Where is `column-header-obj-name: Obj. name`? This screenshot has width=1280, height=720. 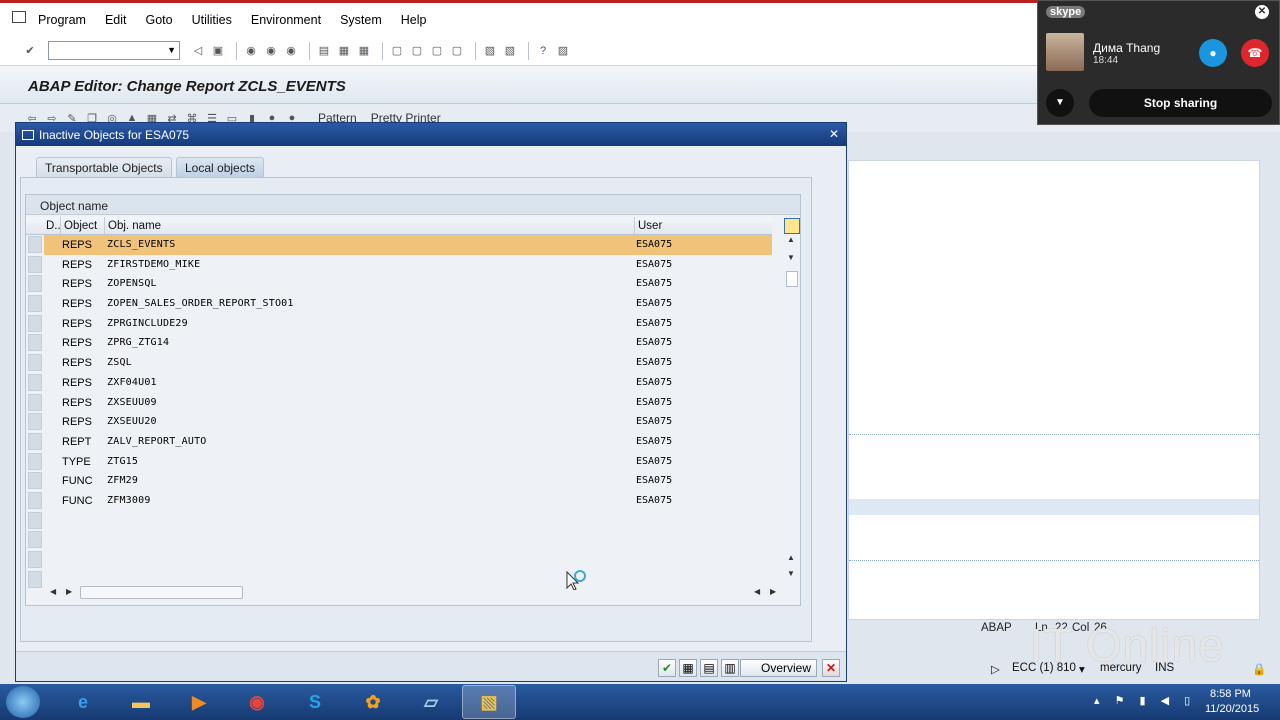 column-header-obj-name: Obj. name is located at coordinates (134, 226).